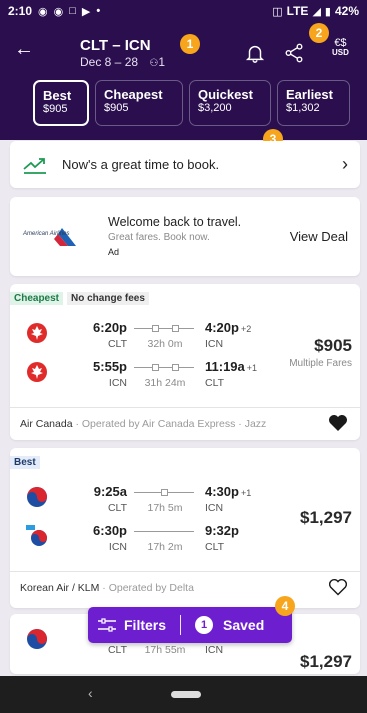 This screenshot has height=713, width=367. What do you see at coordinates (162, 62) in the screenshot?
I see `traveler-count: 1` at bounding box center [162, 62].